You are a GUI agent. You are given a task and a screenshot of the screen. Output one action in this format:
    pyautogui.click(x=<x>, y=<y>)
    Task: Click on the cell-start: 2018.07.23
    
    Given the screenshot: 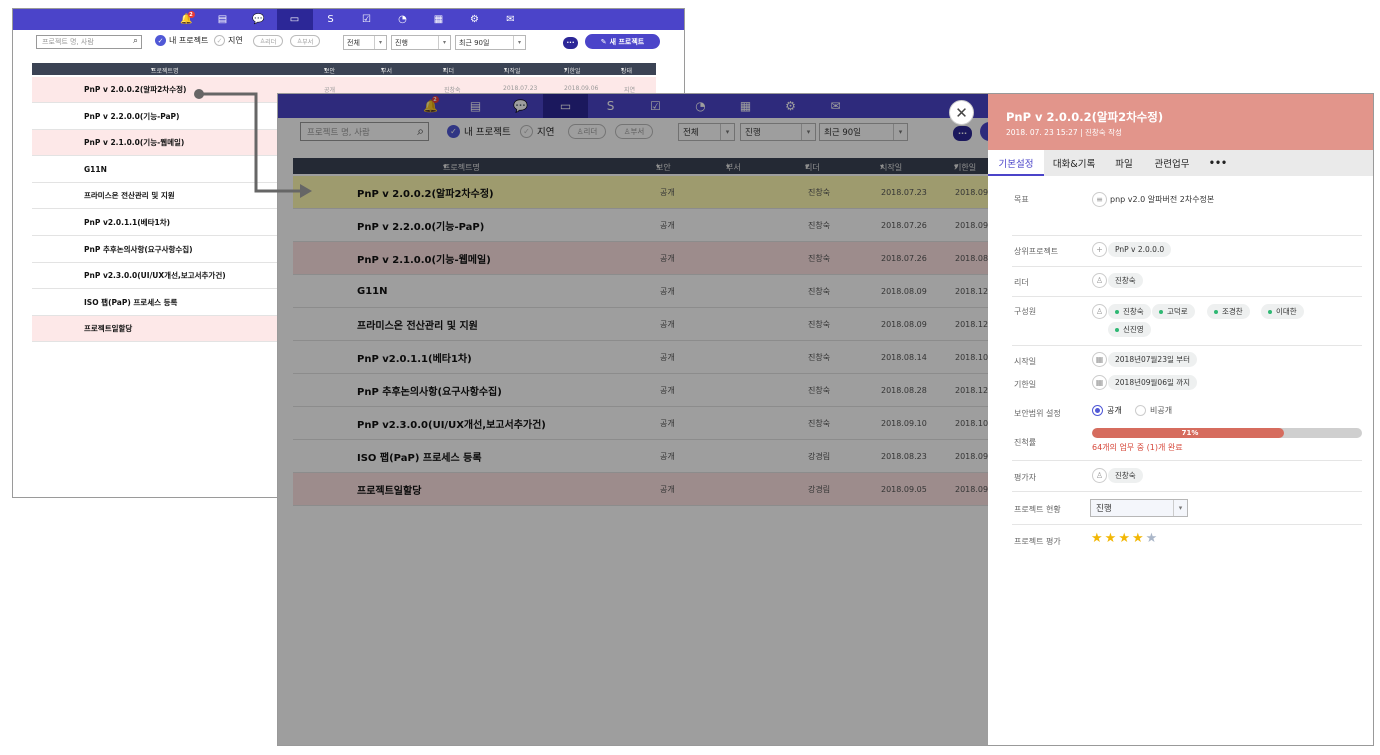 What is the action you would take?
    pyautogui.click(x=520, y=88)
    